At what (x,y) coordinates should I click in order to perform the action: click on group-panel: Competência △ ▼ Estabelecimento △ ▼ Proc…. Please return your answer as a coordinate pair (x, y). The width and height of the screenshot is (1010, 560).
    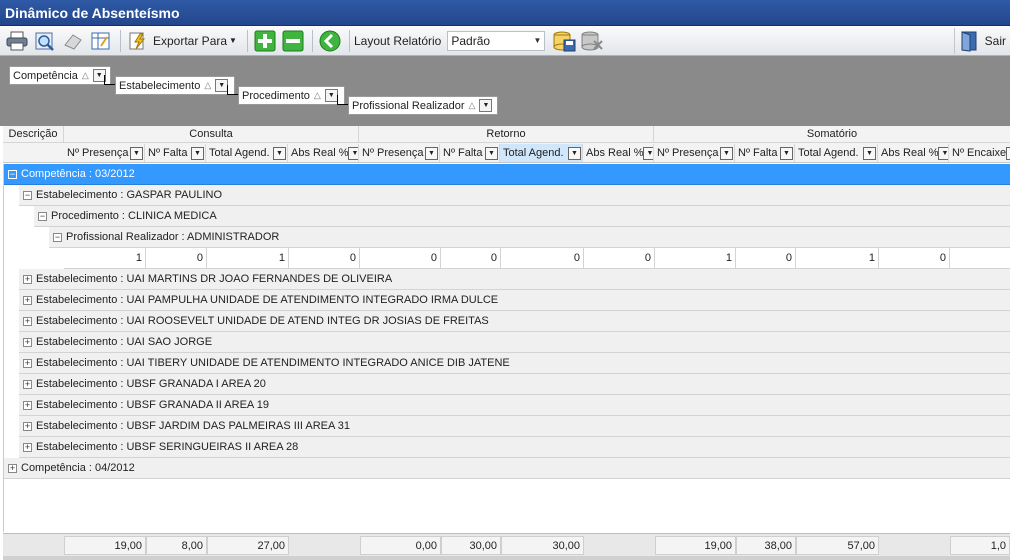
    Looking at the image, I should click on (505, 91).